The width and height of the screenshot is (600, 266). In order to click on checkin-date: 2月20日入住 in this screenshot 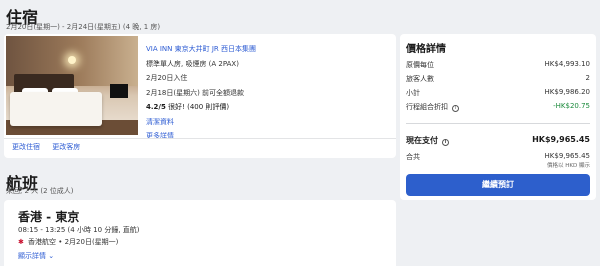, I will do `click(167, 78)`.